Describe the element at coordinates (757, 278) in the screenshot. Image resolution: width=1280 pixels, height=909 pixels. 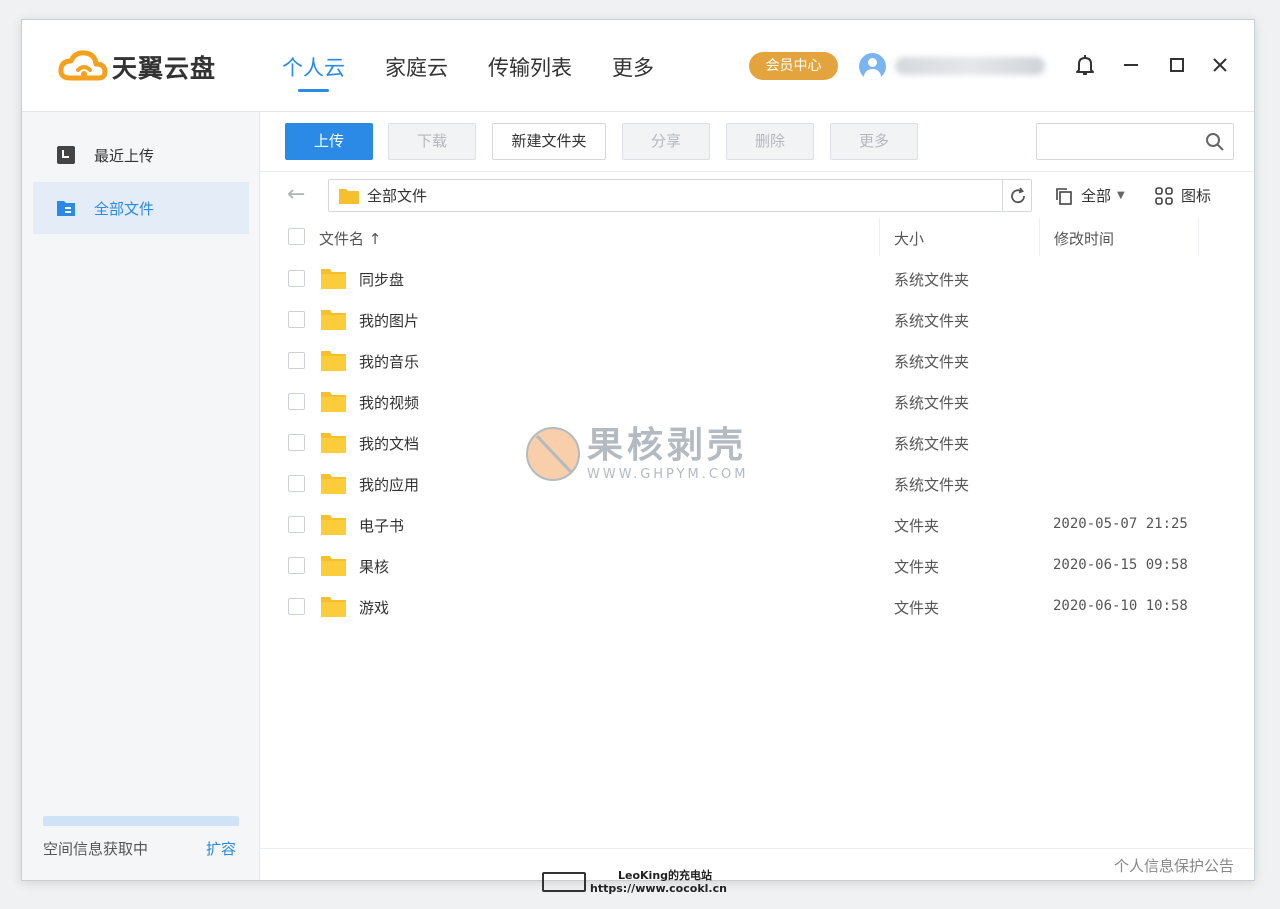
I see `table-row: 同步盘 系统文件夹` at that location.